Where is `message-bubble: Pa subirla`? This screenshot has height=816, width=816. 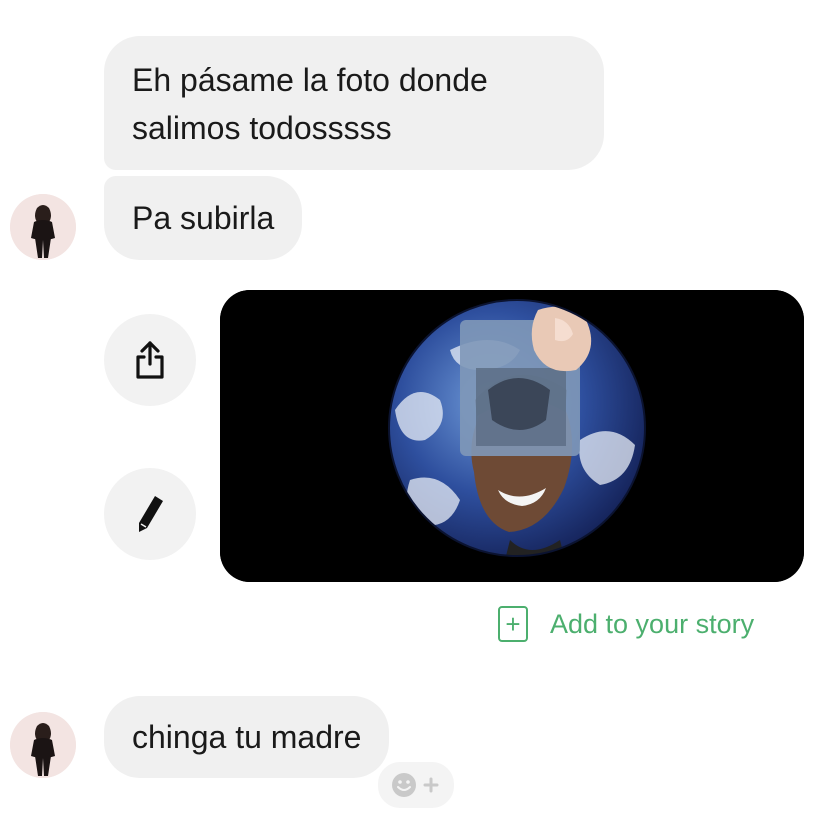
message-bubble: Pa subirla is located at coordinates (203, 218).